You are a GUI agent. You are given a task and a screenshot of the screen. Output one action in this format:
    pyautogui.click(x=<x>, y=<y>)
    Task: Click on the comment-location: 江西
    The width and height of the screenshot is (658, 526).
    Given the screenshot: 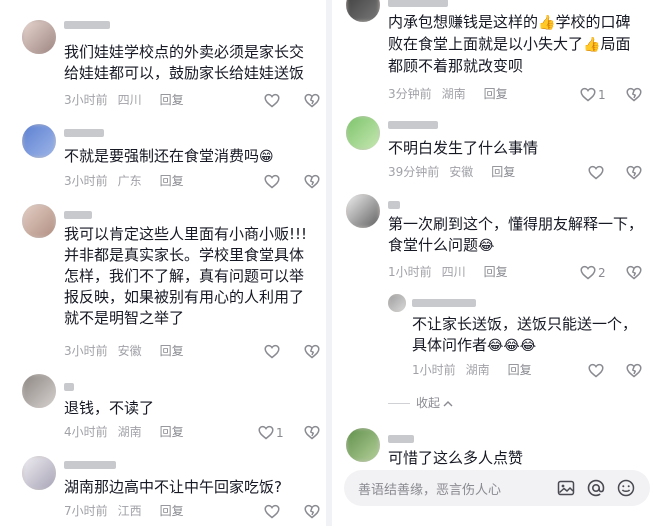 What is the action you would take?
    pyautogui.click(x=129, y=511)
    